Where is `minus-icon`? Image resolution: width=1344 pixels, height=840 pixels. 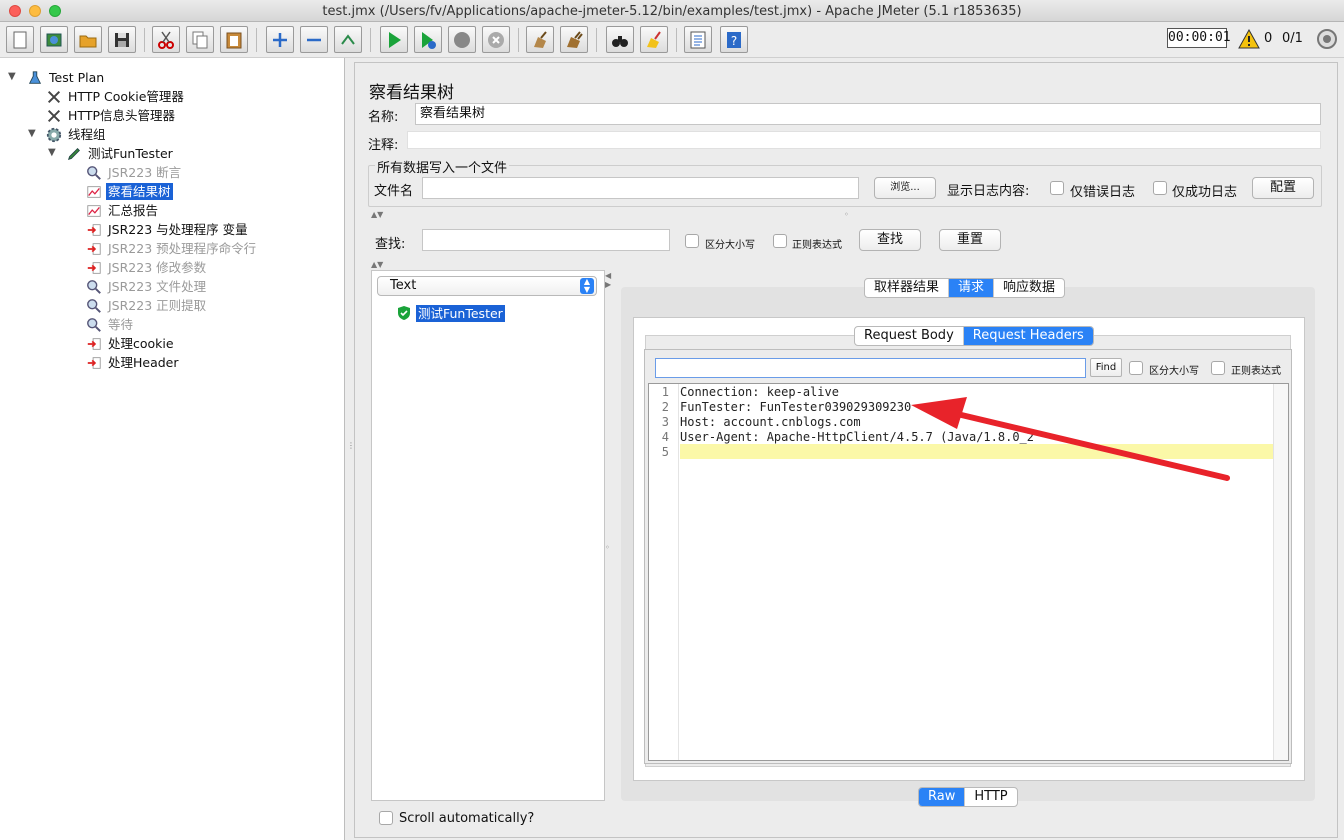 minus-icon is located at coordinates (314, 39).